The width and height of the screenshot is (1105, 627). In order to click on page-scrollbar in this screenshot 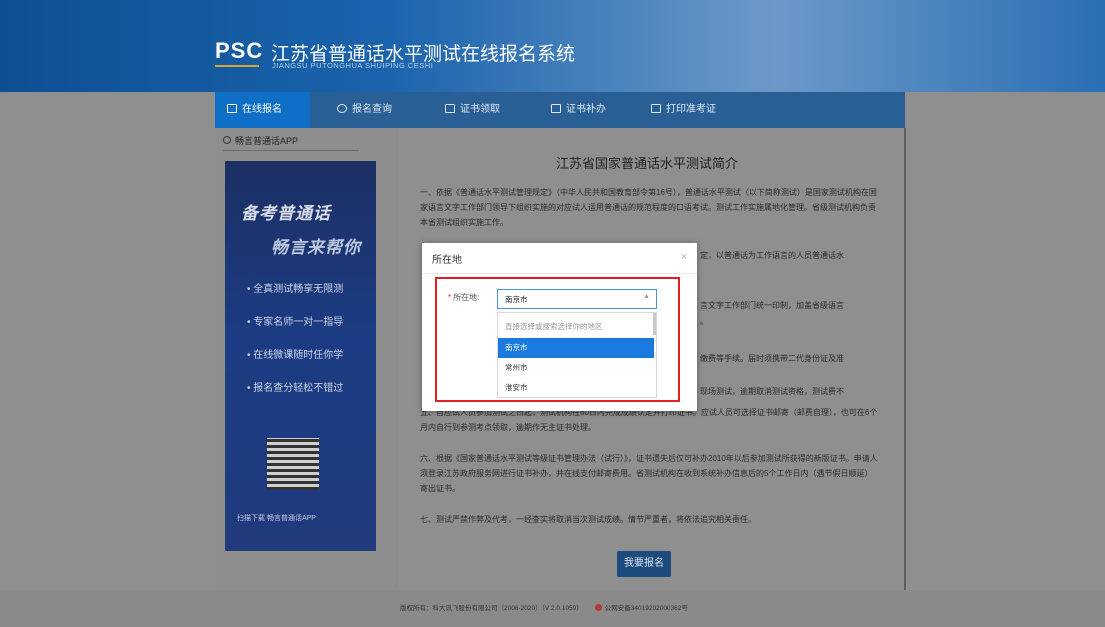, I will do `click(905, 359)`.